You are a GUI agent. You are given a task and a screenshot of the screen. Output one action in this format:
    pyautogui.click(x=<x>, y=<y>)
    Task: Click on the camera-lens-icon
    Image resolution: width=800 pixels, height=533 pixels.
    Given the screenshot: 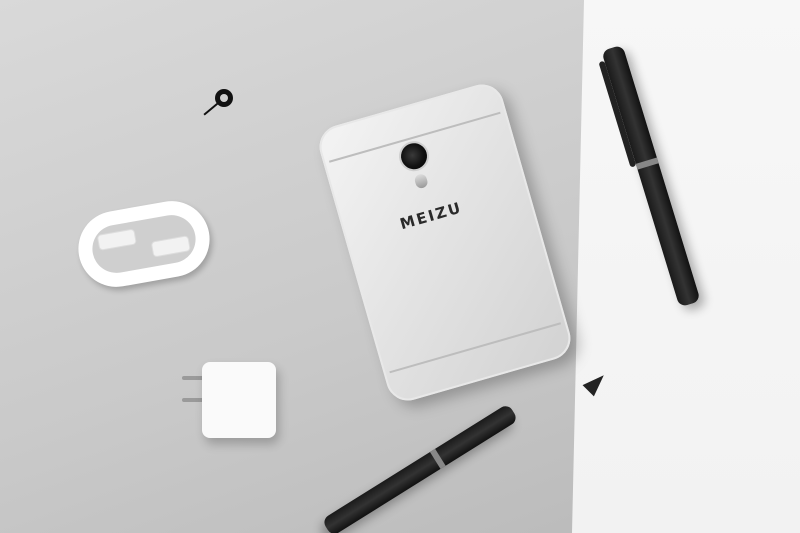 What is the action you would take?
    pyautogui.click(x=414, y=156)
    